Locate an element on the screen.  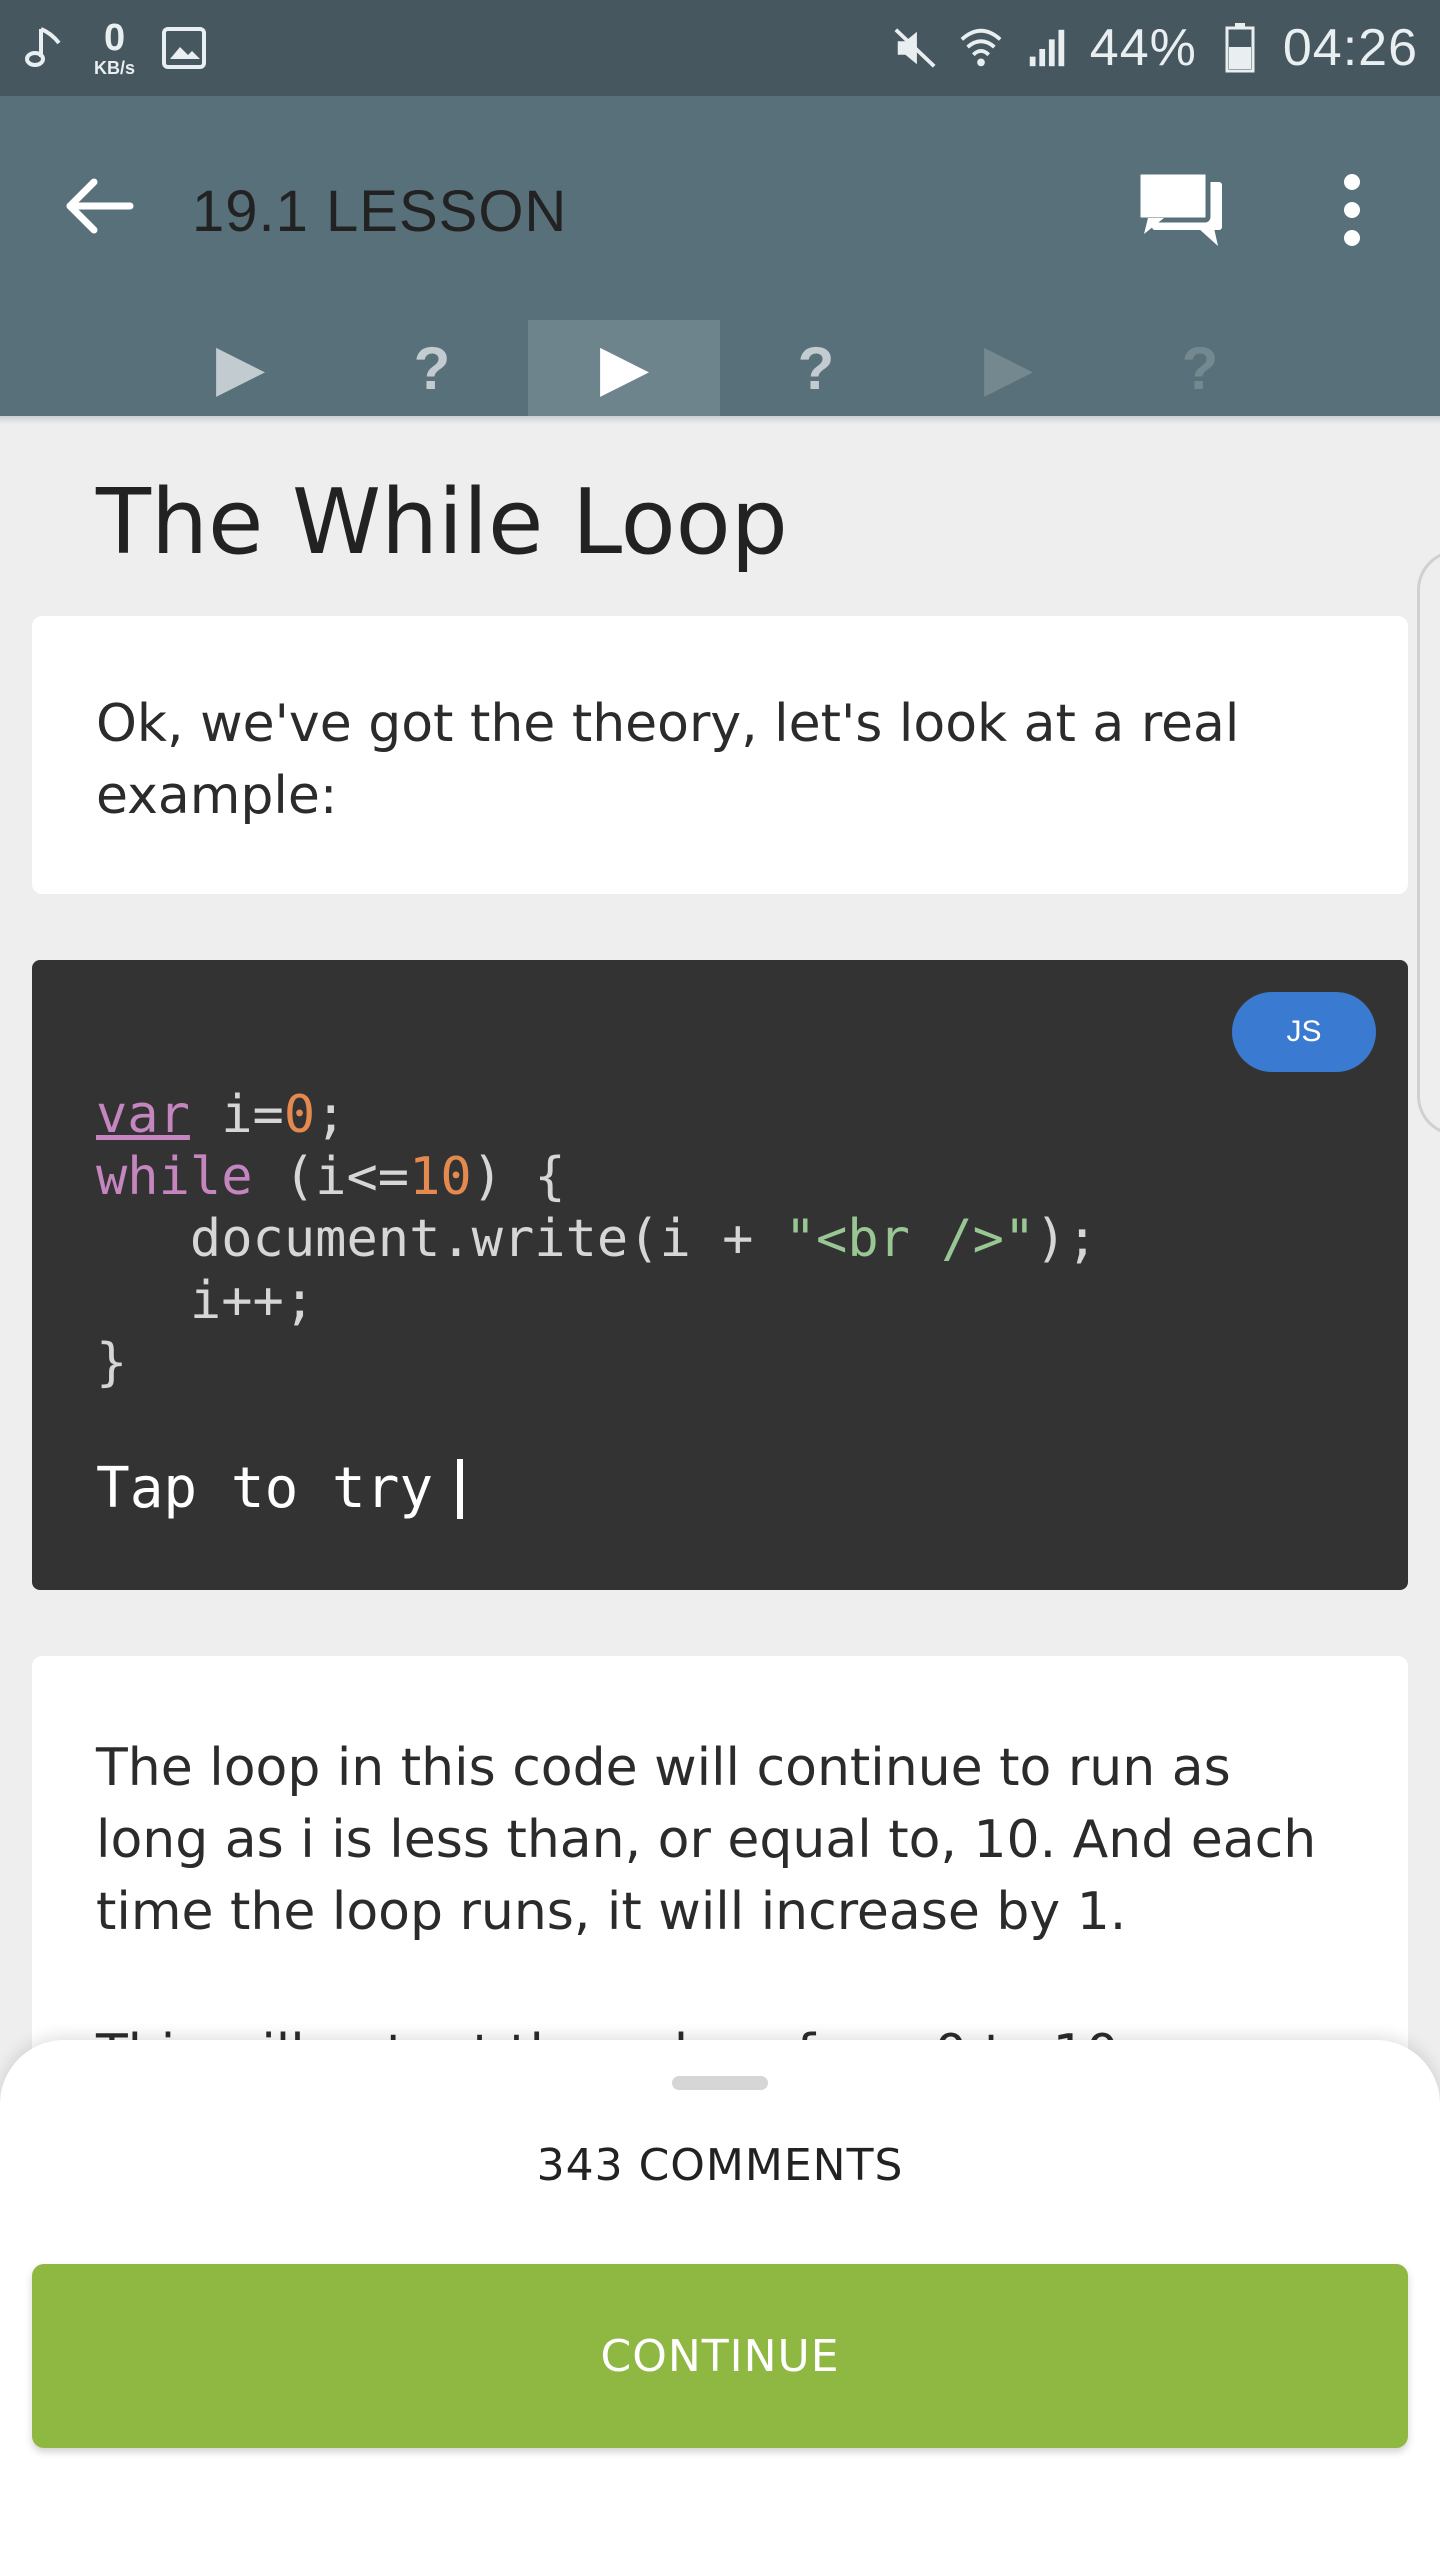
code-fragment: (i<= is located at coordinates (331, 1177).